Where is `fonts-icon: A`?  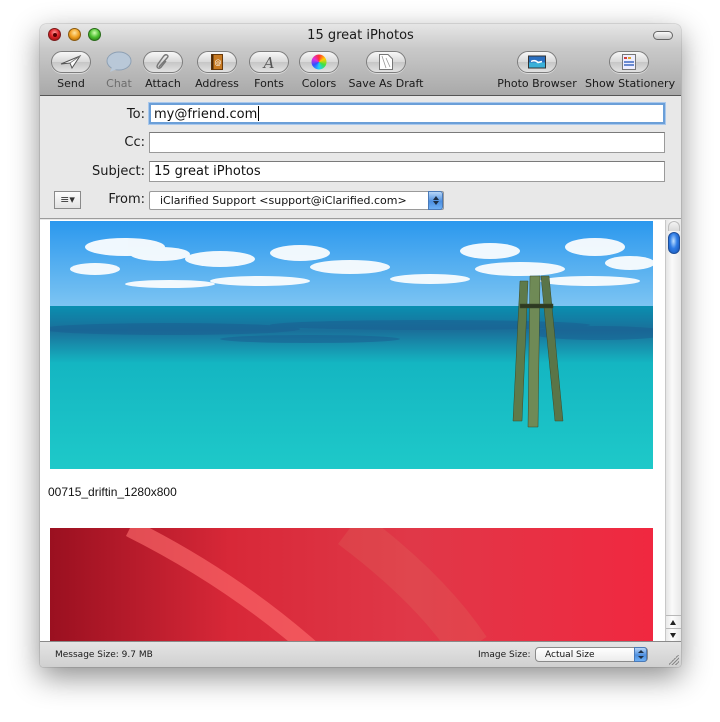
fonts-icon: A is located at coordinates (268, 62).